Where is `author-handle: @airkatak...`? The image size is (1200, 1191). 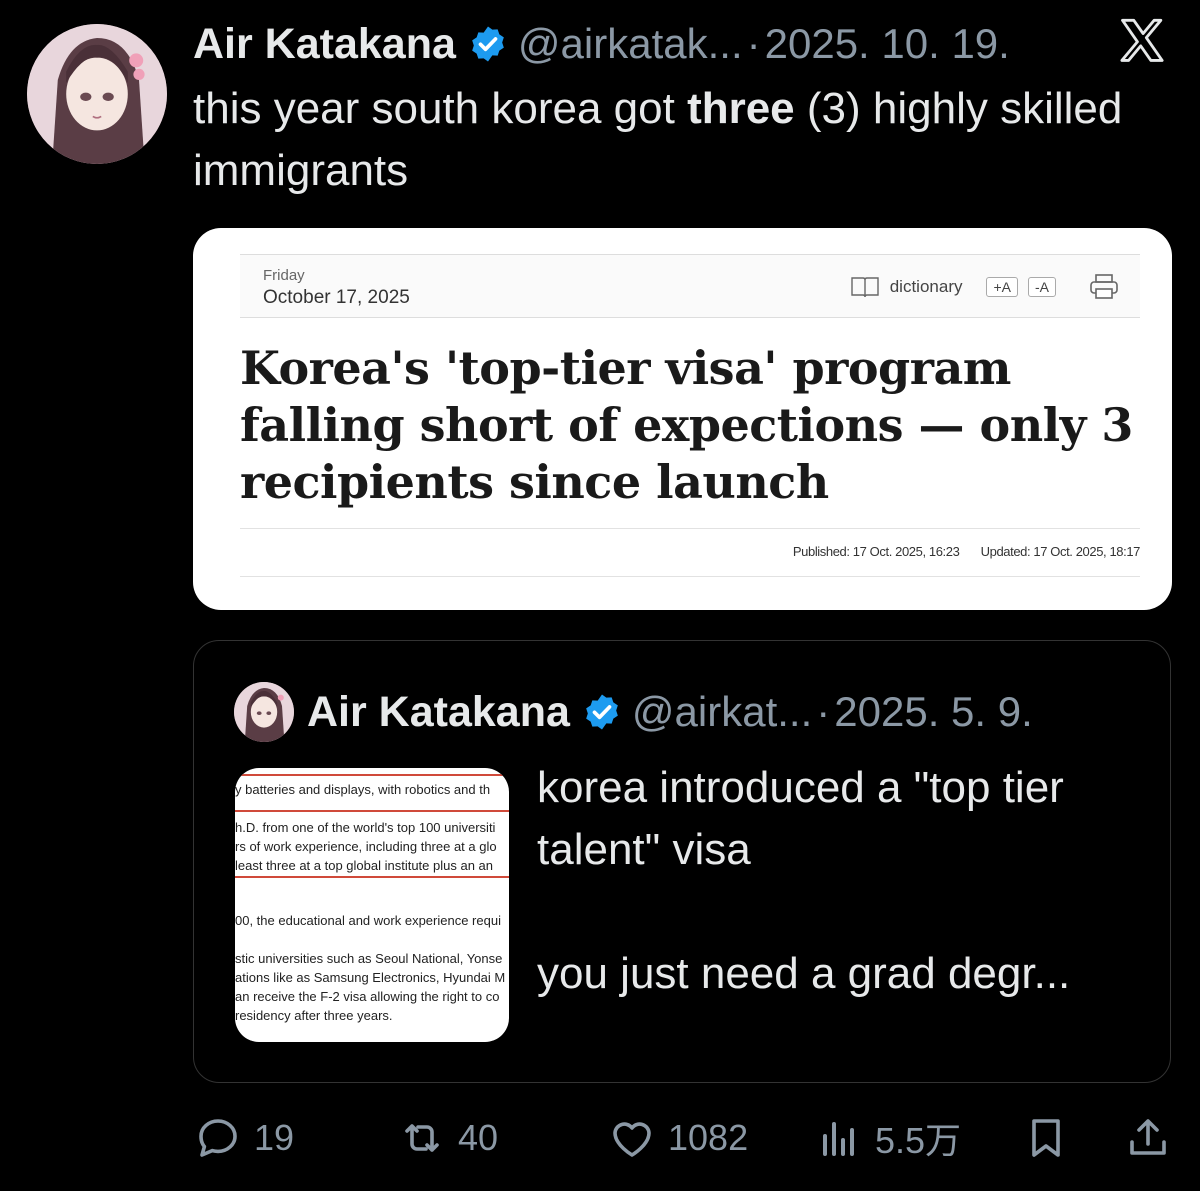 author-handle: @airkatak... is located at coordinates (630, 44).